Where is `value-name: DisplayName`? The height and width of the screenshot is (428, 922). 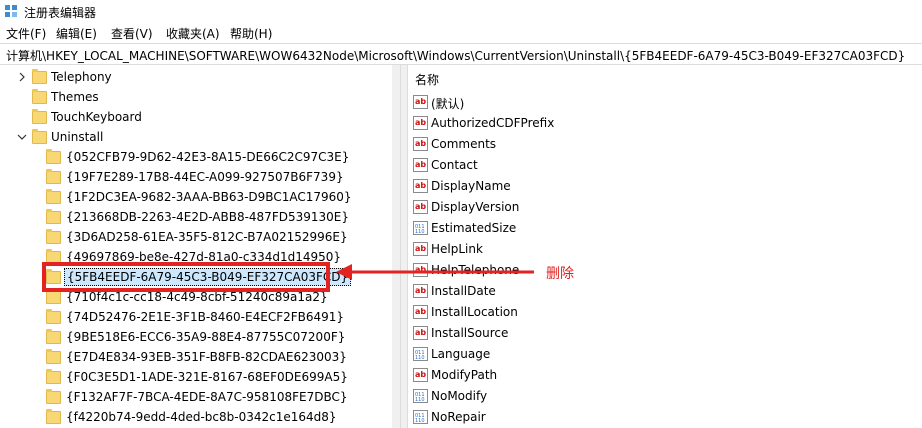
value-name: DisplayName is located at coordinates (471, 186).